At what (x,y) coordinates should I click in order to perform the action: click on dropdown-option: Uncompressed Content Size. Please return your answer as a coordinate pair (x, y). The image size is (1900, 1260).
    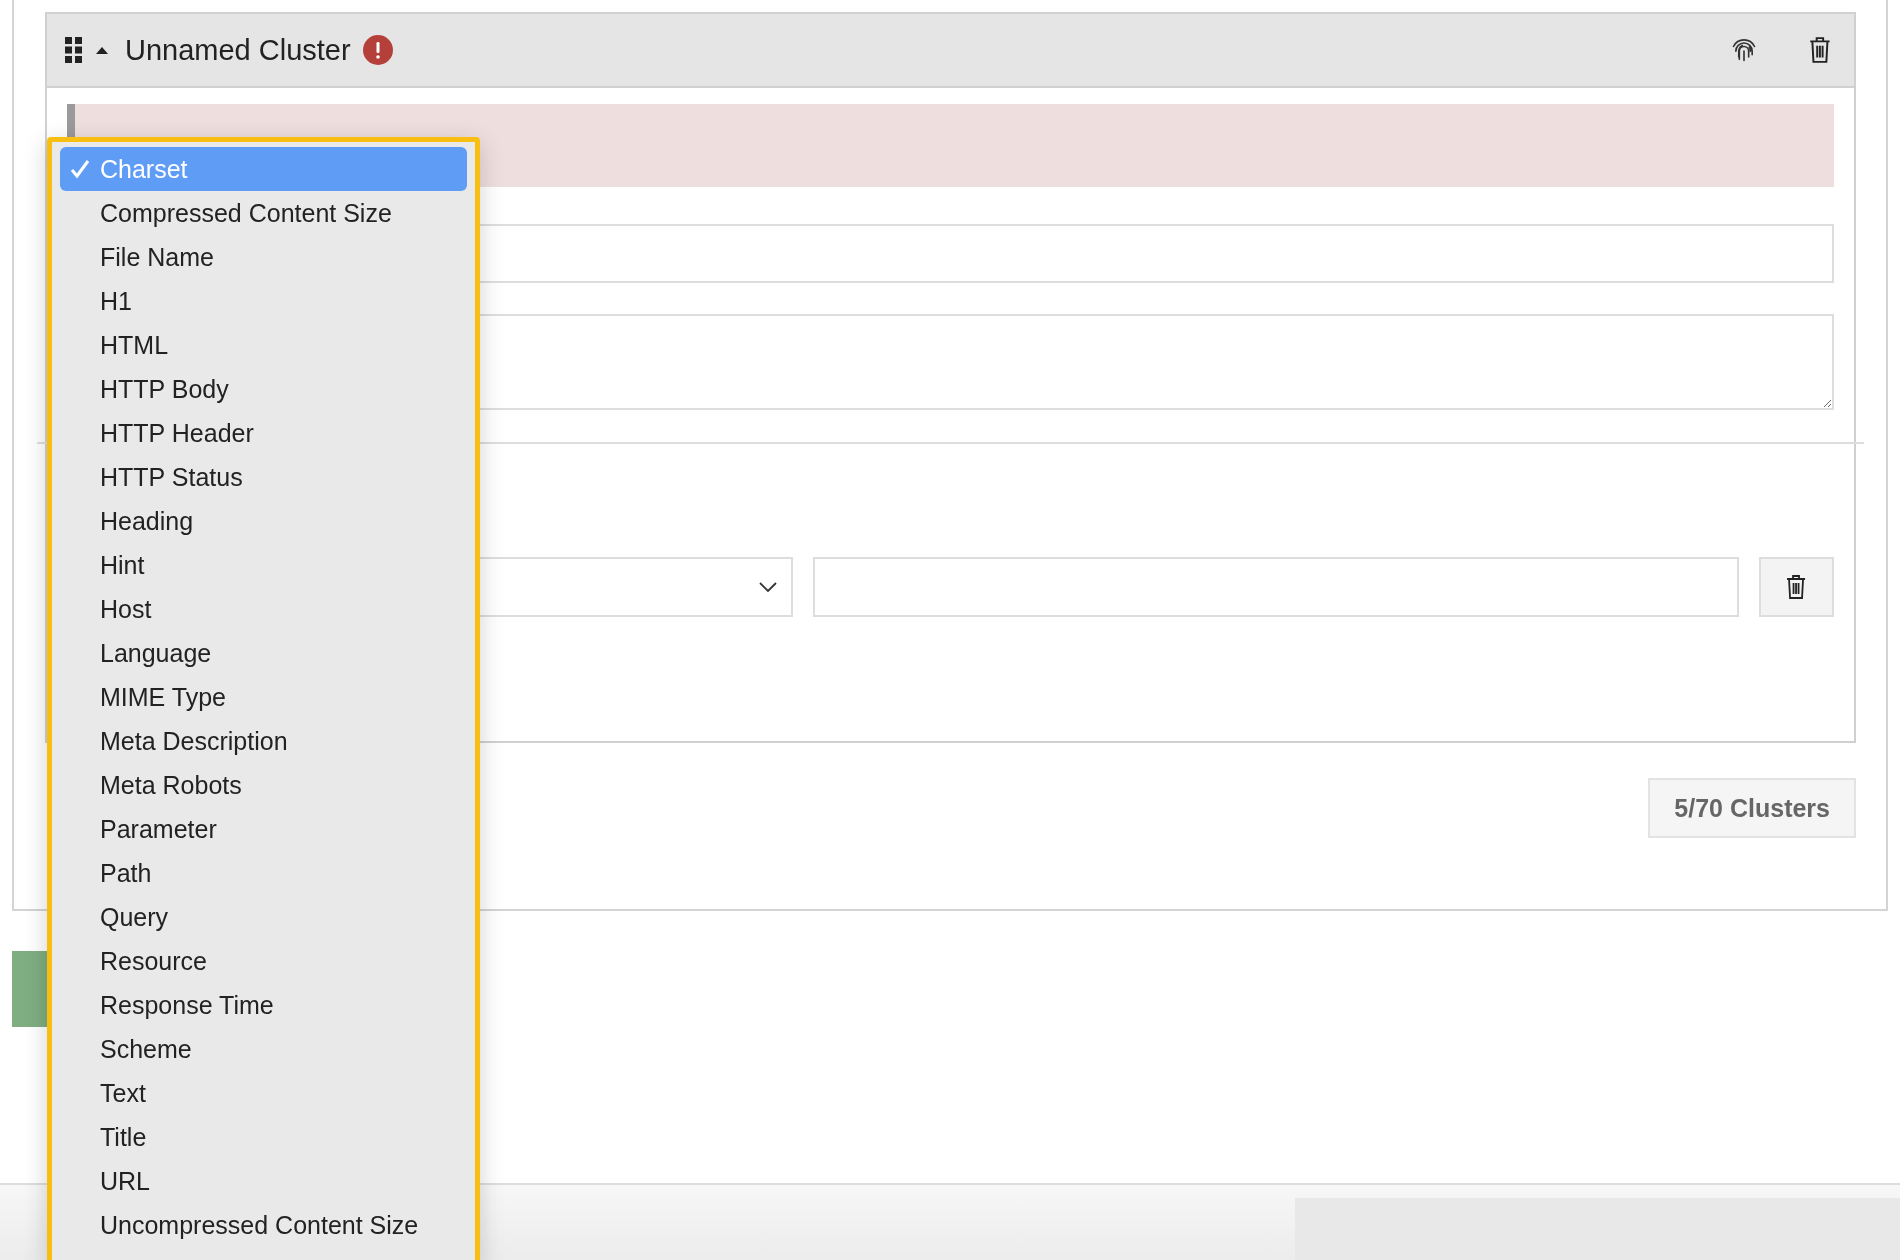
    Looking at the image, I should click on (263, 1225).